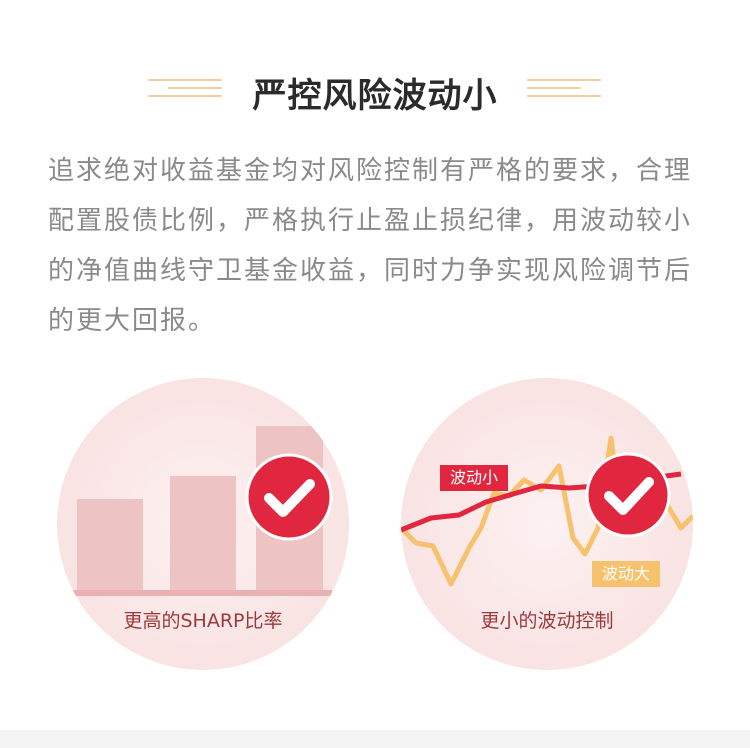 The image size is (750, 748). Describe the element at coordinates (202, 593) in the screenshot. I see `chart-baseline` at that location.